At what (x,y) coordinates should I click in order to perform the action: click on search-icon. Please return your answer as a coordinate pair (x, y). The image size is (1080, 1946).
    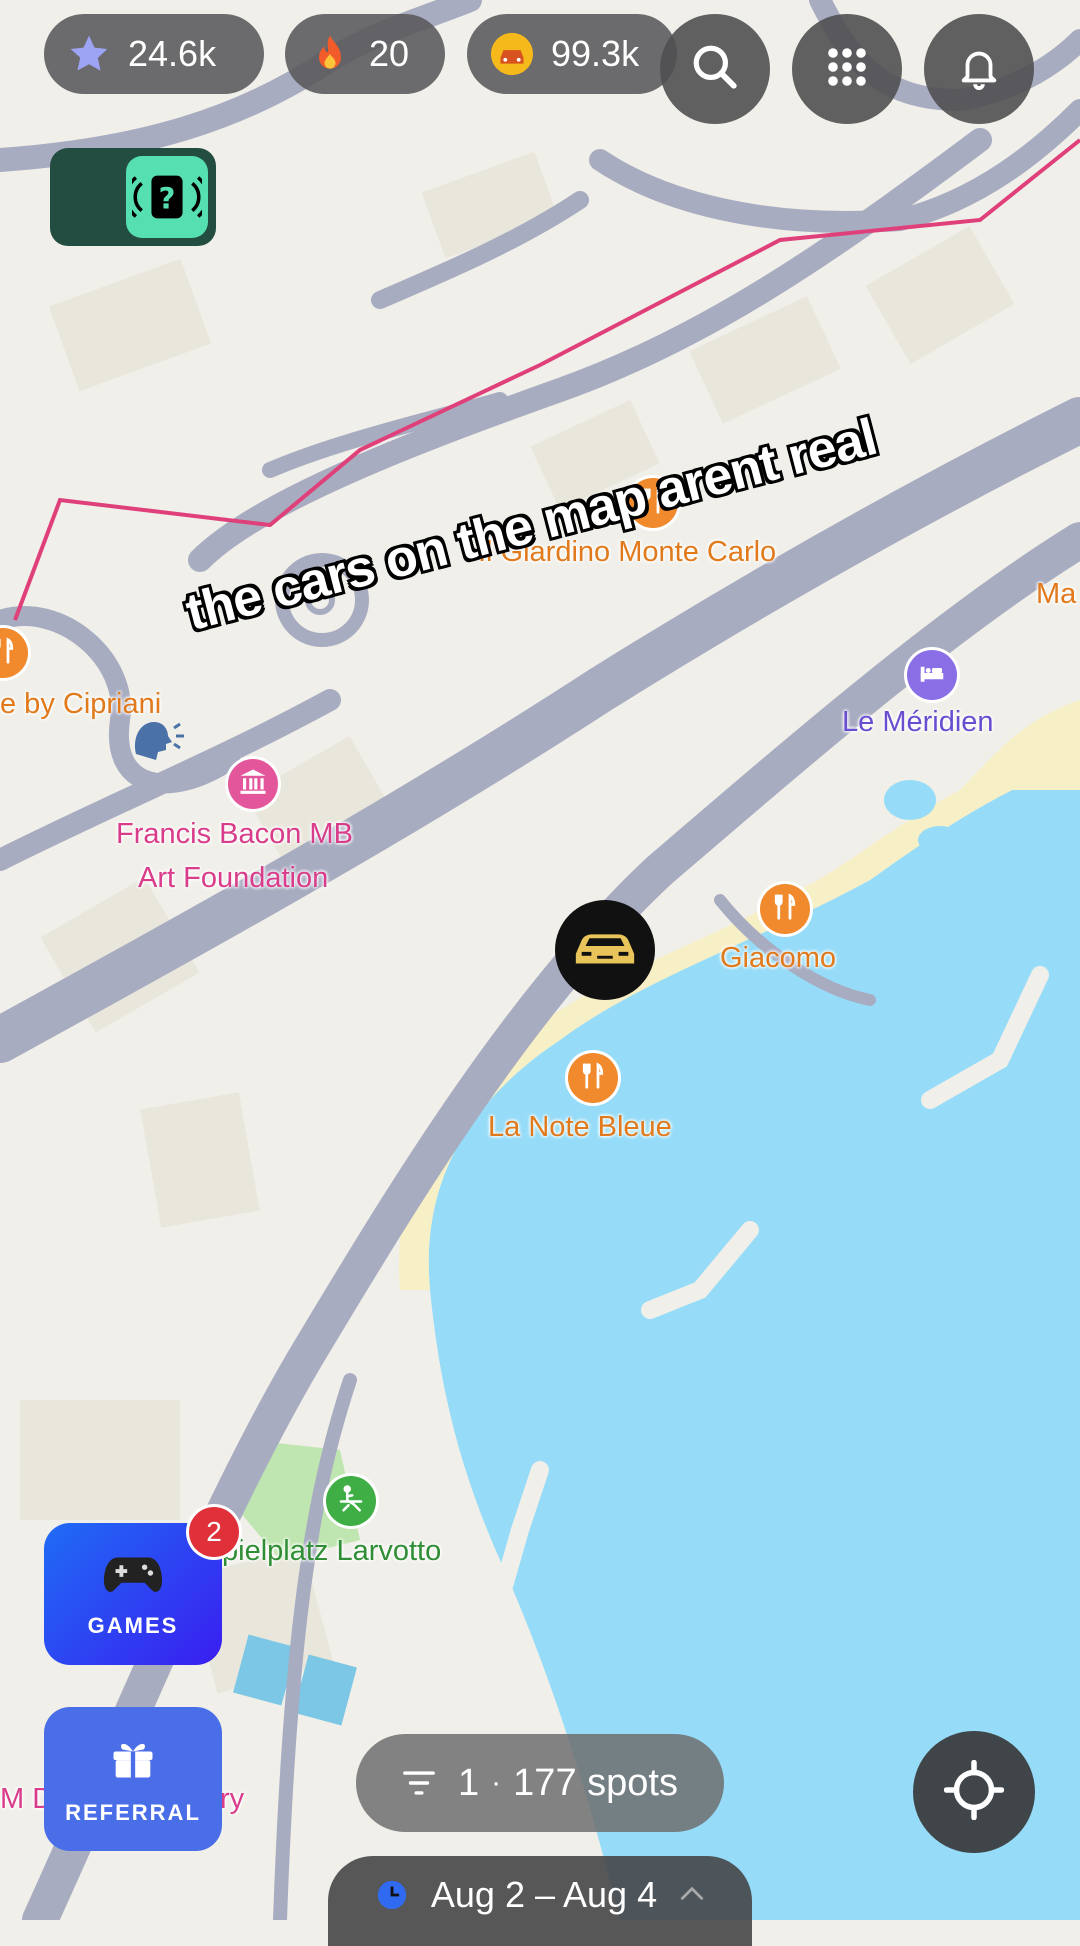
    Looking at the image, I should click on (715, 69).